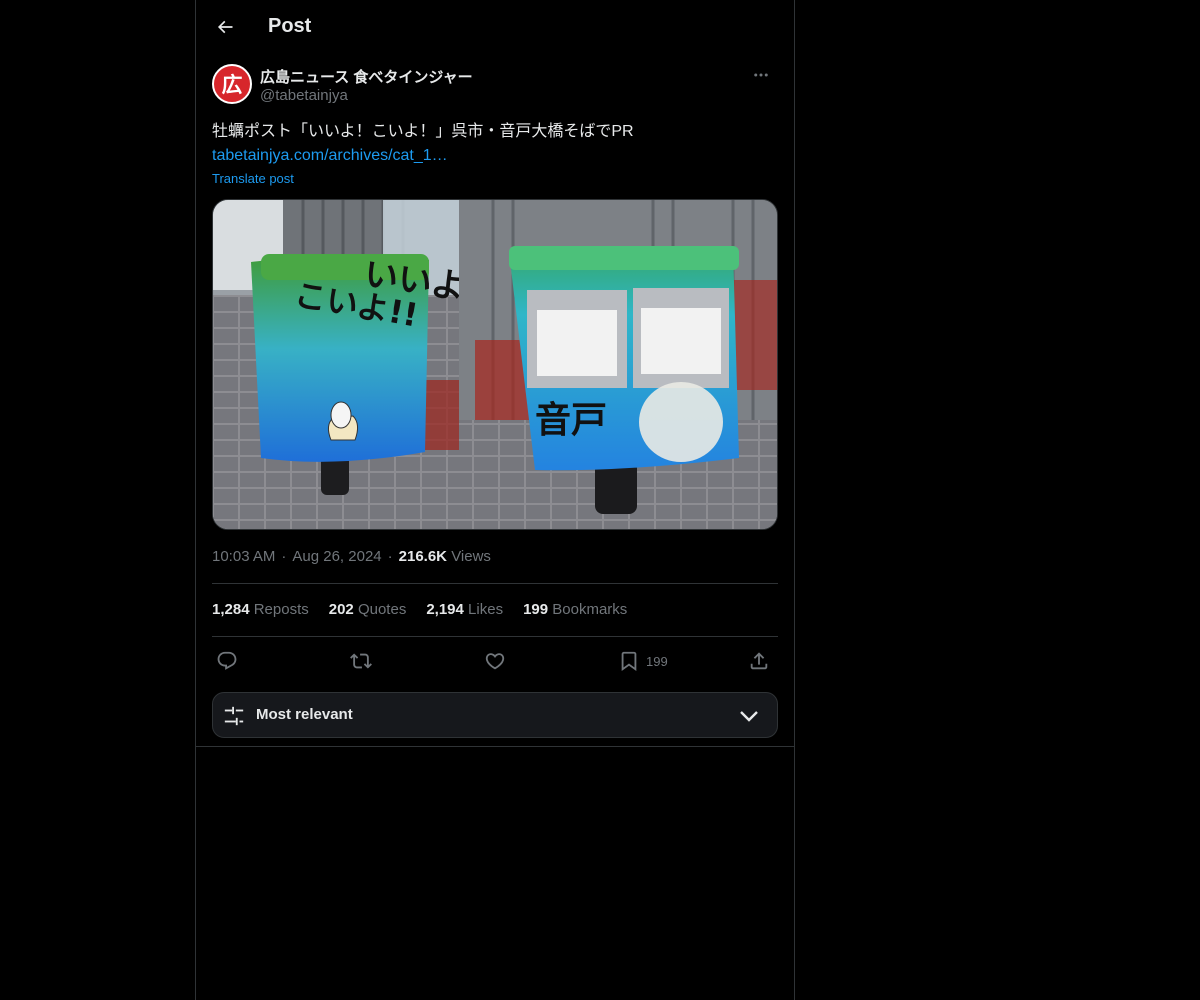 This screenshot has height=1000, width=1200. I want to click on post-meta: 10:03 AM · Aug 26, 2024 · 216.6K Views, so click(351, 556).